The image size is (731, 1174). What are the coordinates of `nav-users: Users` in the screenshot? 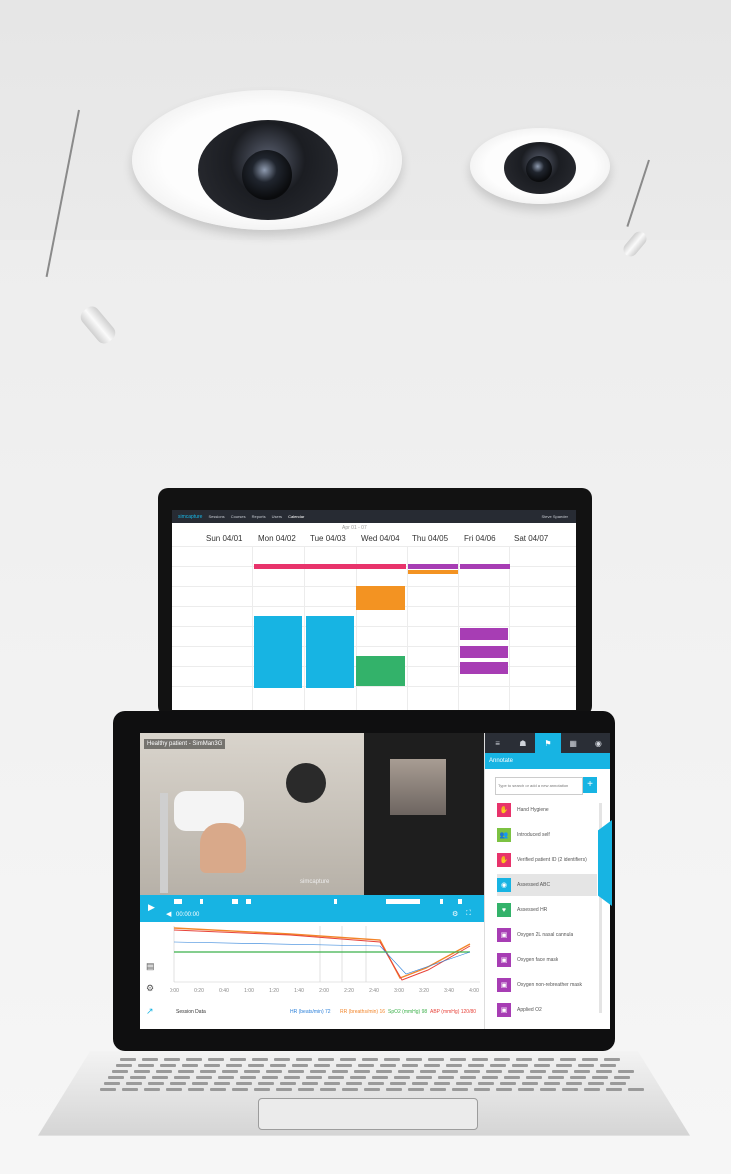 It's located at (277, 516).